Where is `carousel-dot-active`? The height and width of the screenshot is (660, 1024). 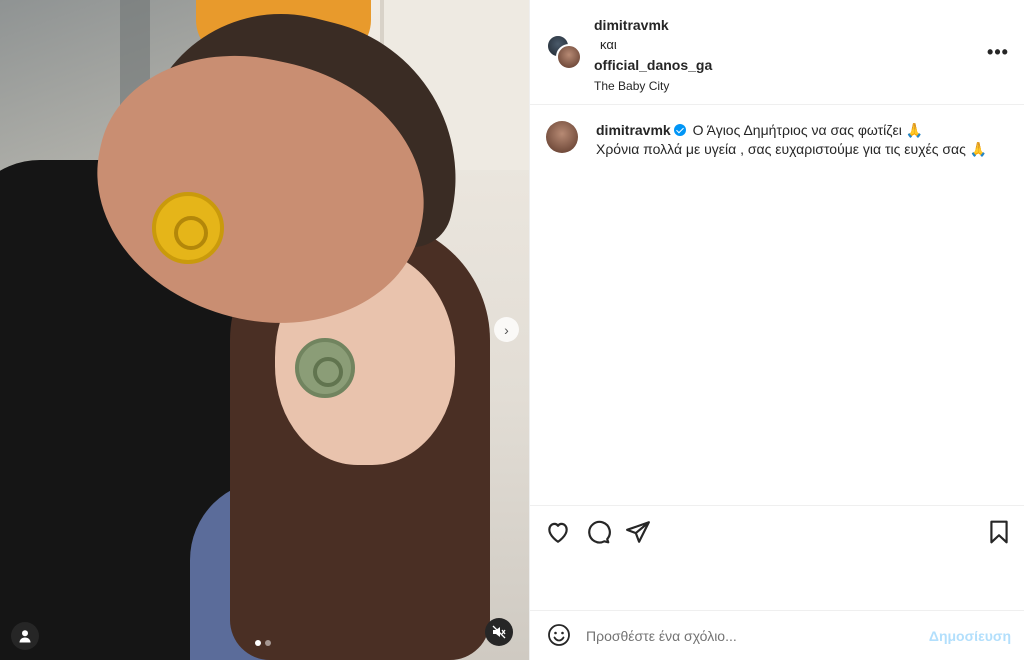
carousel-dot-active is located at coordinates (258, 643).